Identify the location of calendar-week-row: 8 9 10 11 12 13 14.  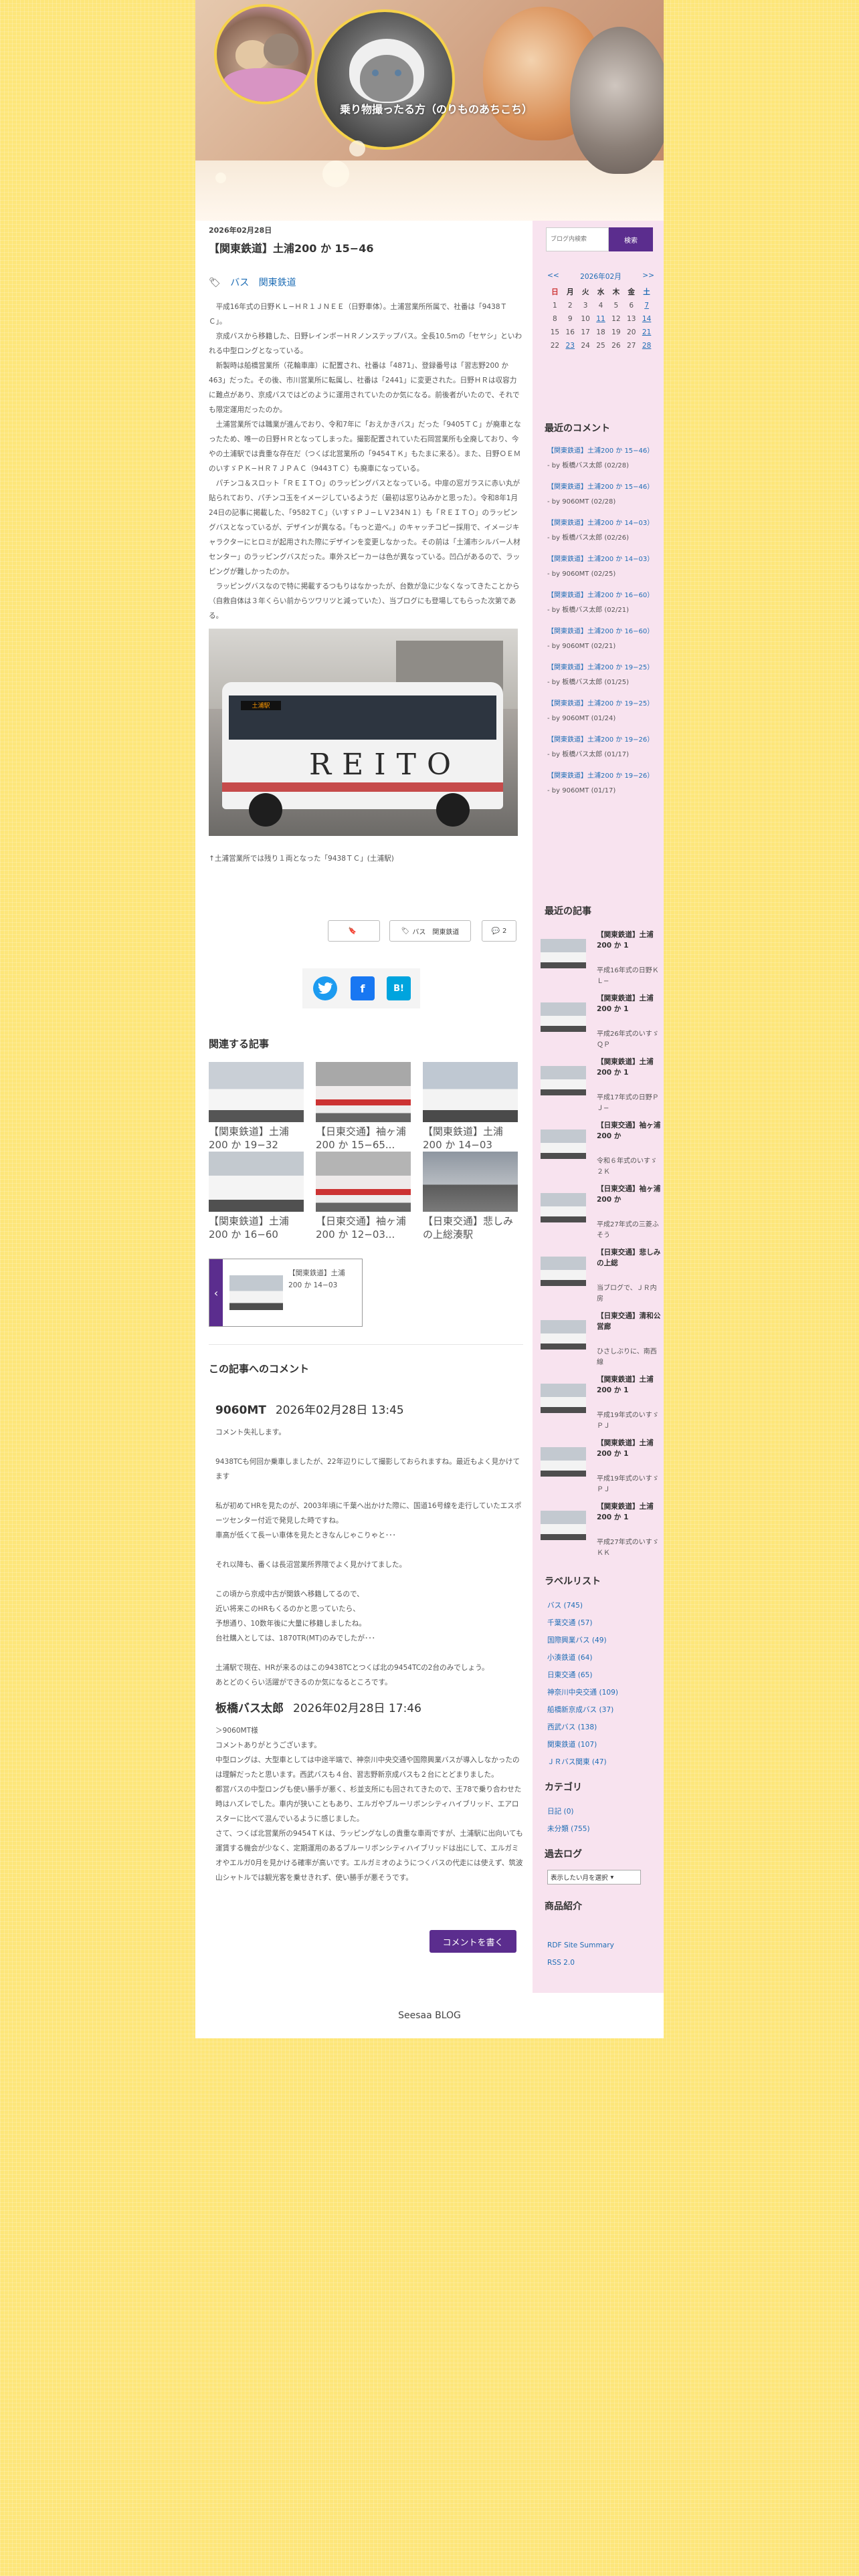
(600, 319).